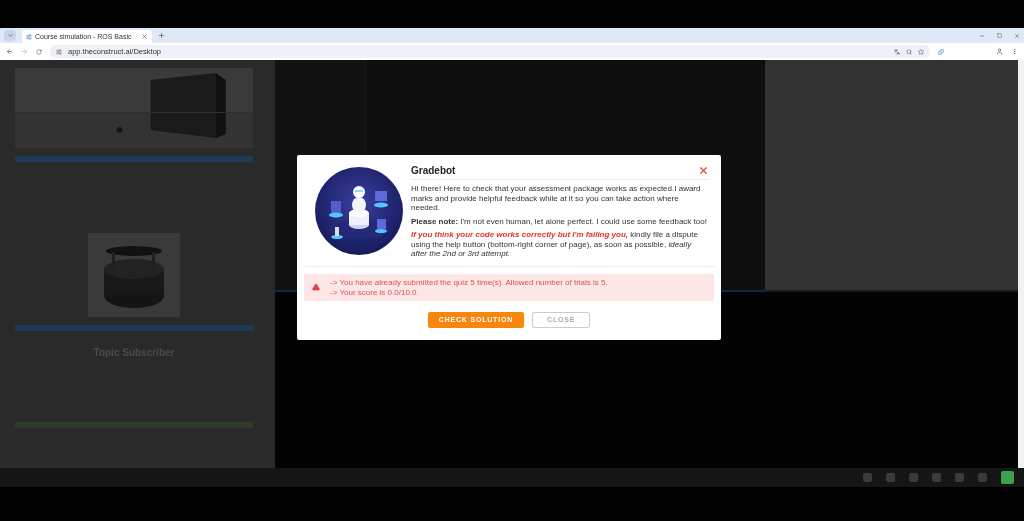 The image size is (1024, 521). Describe the element at coordinates (982, 35) in the screenshot. I see `minimize-icon` at that location.